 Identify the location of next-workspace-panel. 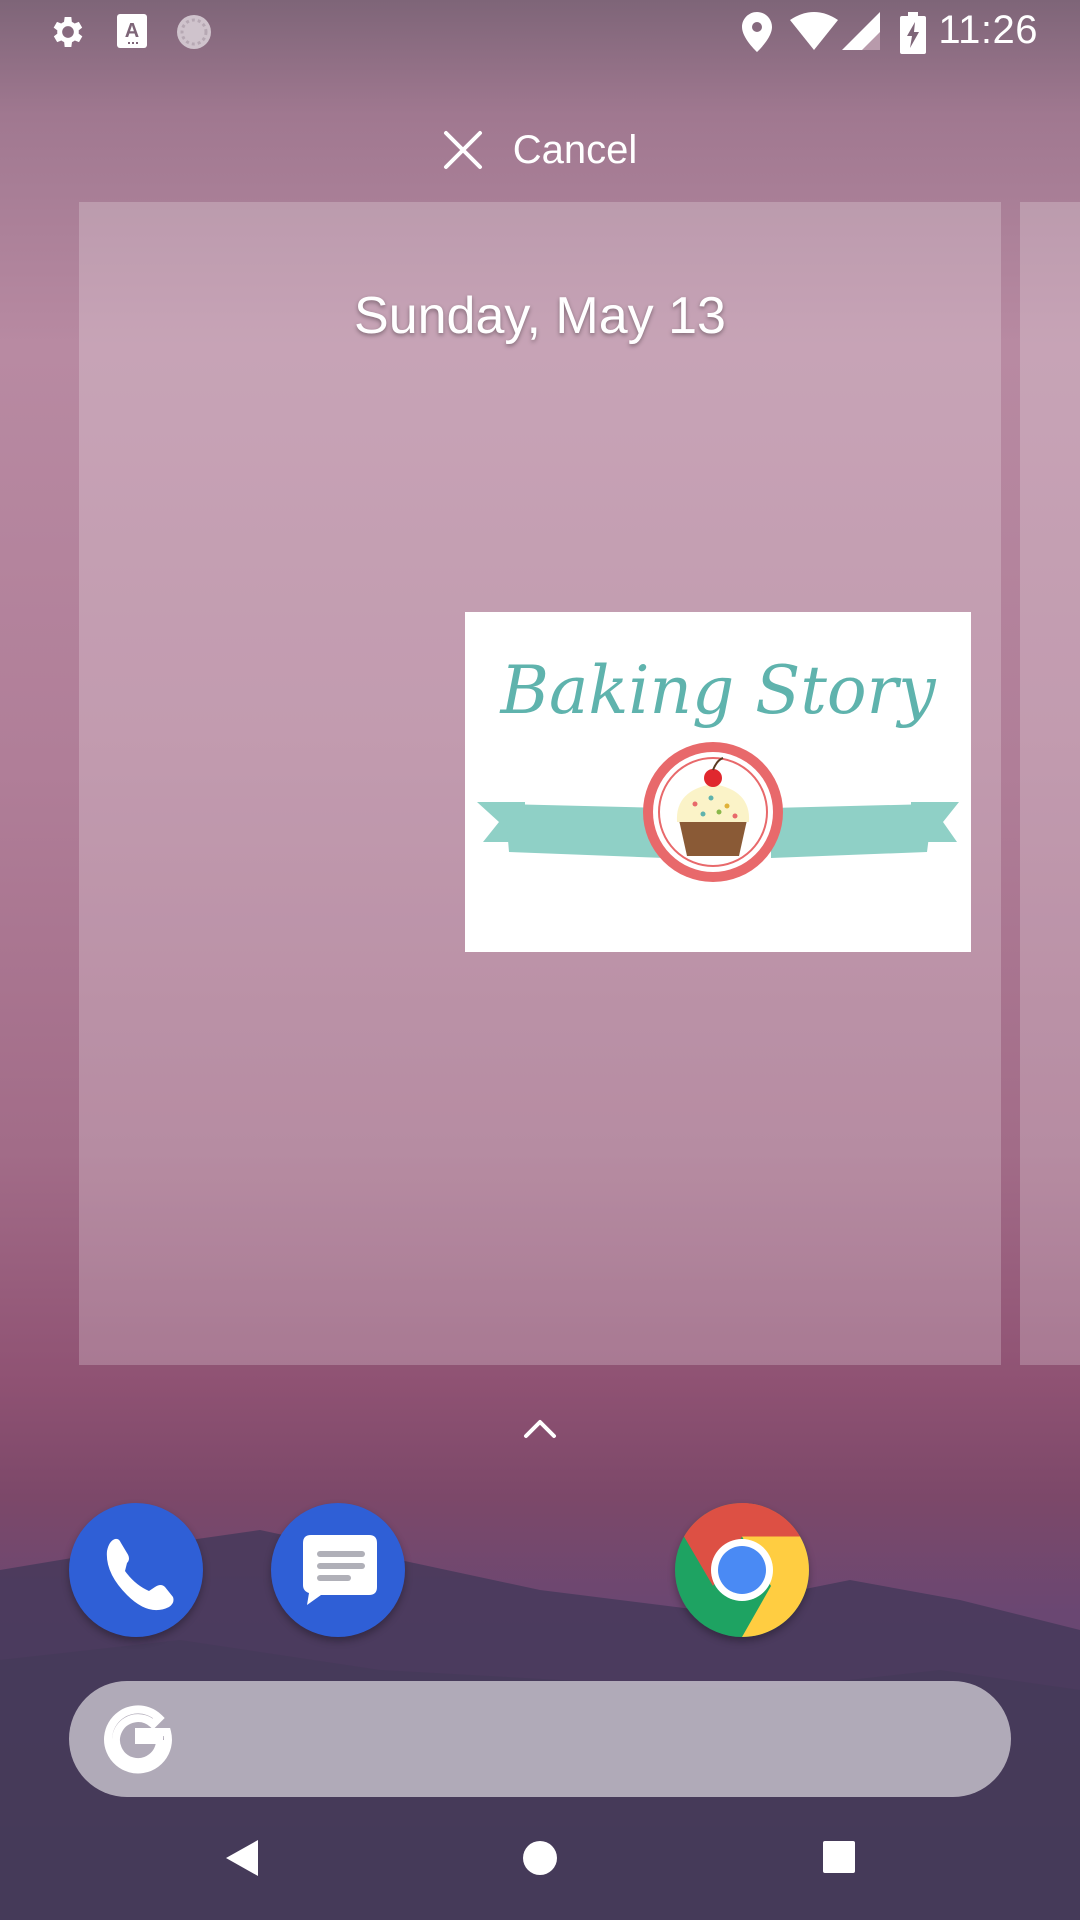
(1050, 783).